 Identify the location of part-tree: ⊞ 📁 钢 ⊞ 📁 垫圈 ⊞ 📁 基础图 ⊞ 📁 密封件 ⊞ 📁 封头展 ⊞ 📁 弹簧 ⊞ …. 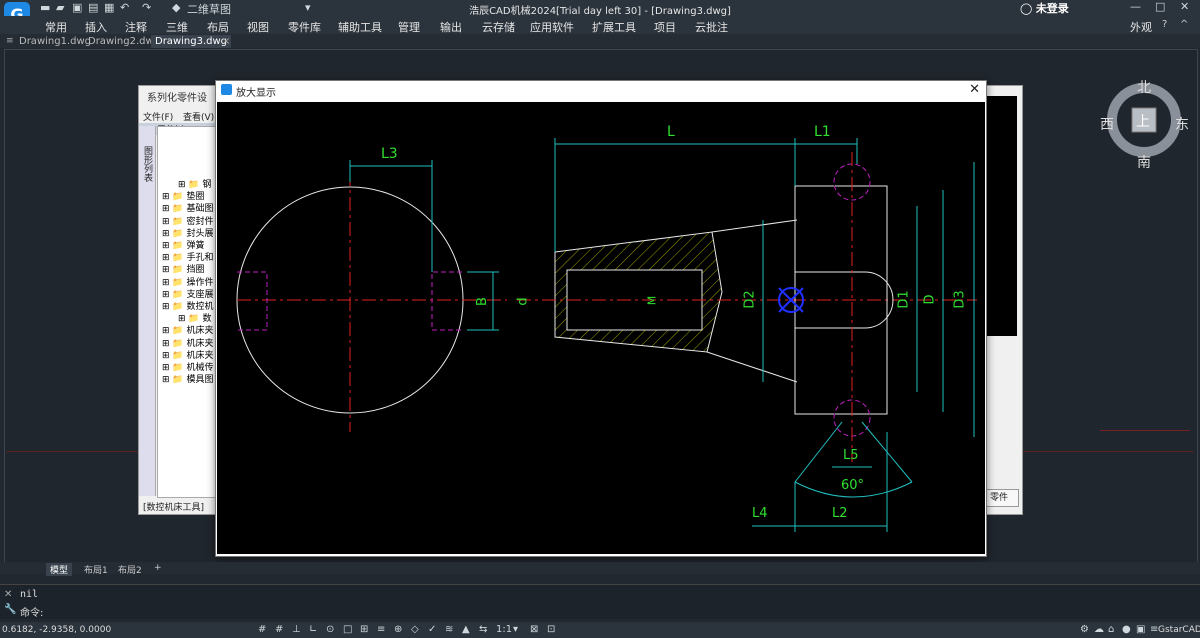
(189, 312).